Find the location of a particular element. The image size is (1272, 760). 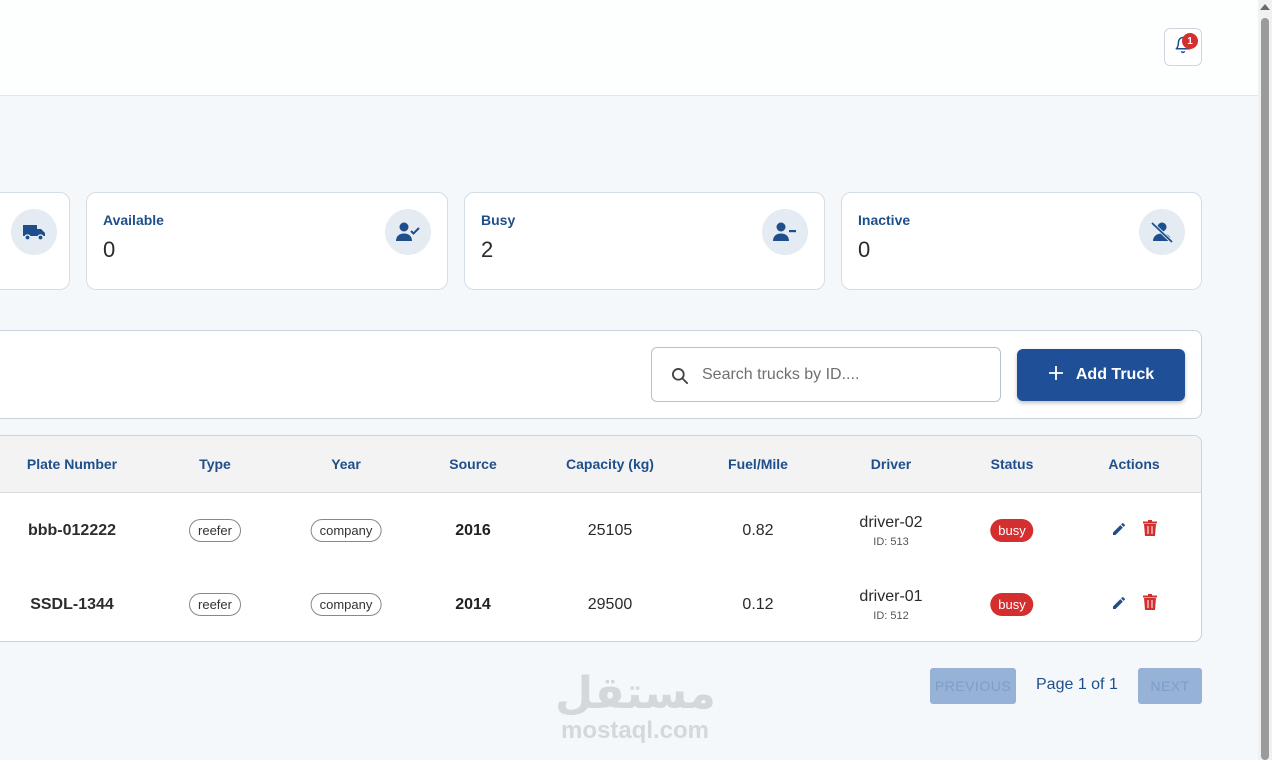

capacity-value: 29500 is located at coordinates (610, 604).